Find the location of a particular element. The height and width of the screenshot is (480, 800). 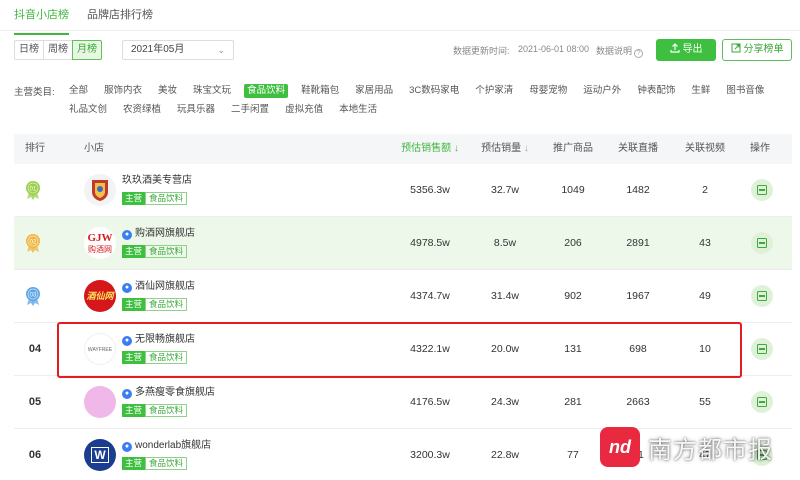

shop-avatar: W is located at coordinates (100, 455).